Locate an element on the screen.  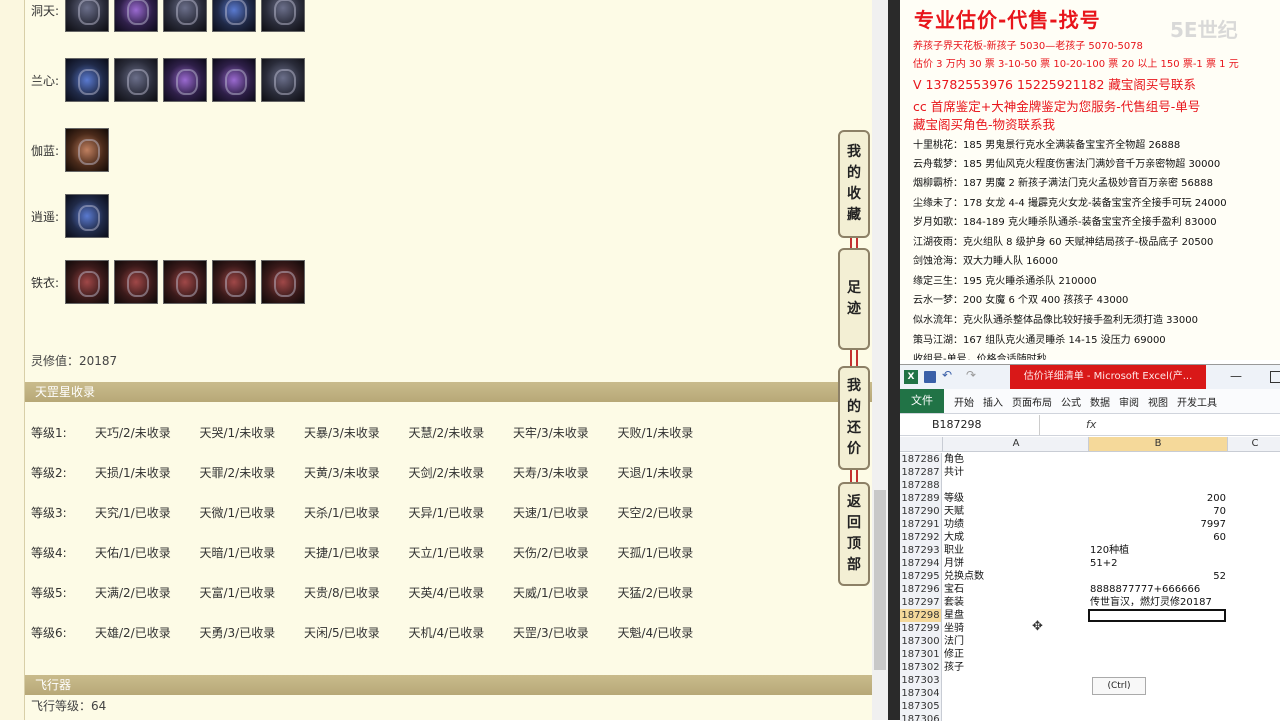
cell-a: 坐骑 is located at coordinates (1016, 628).